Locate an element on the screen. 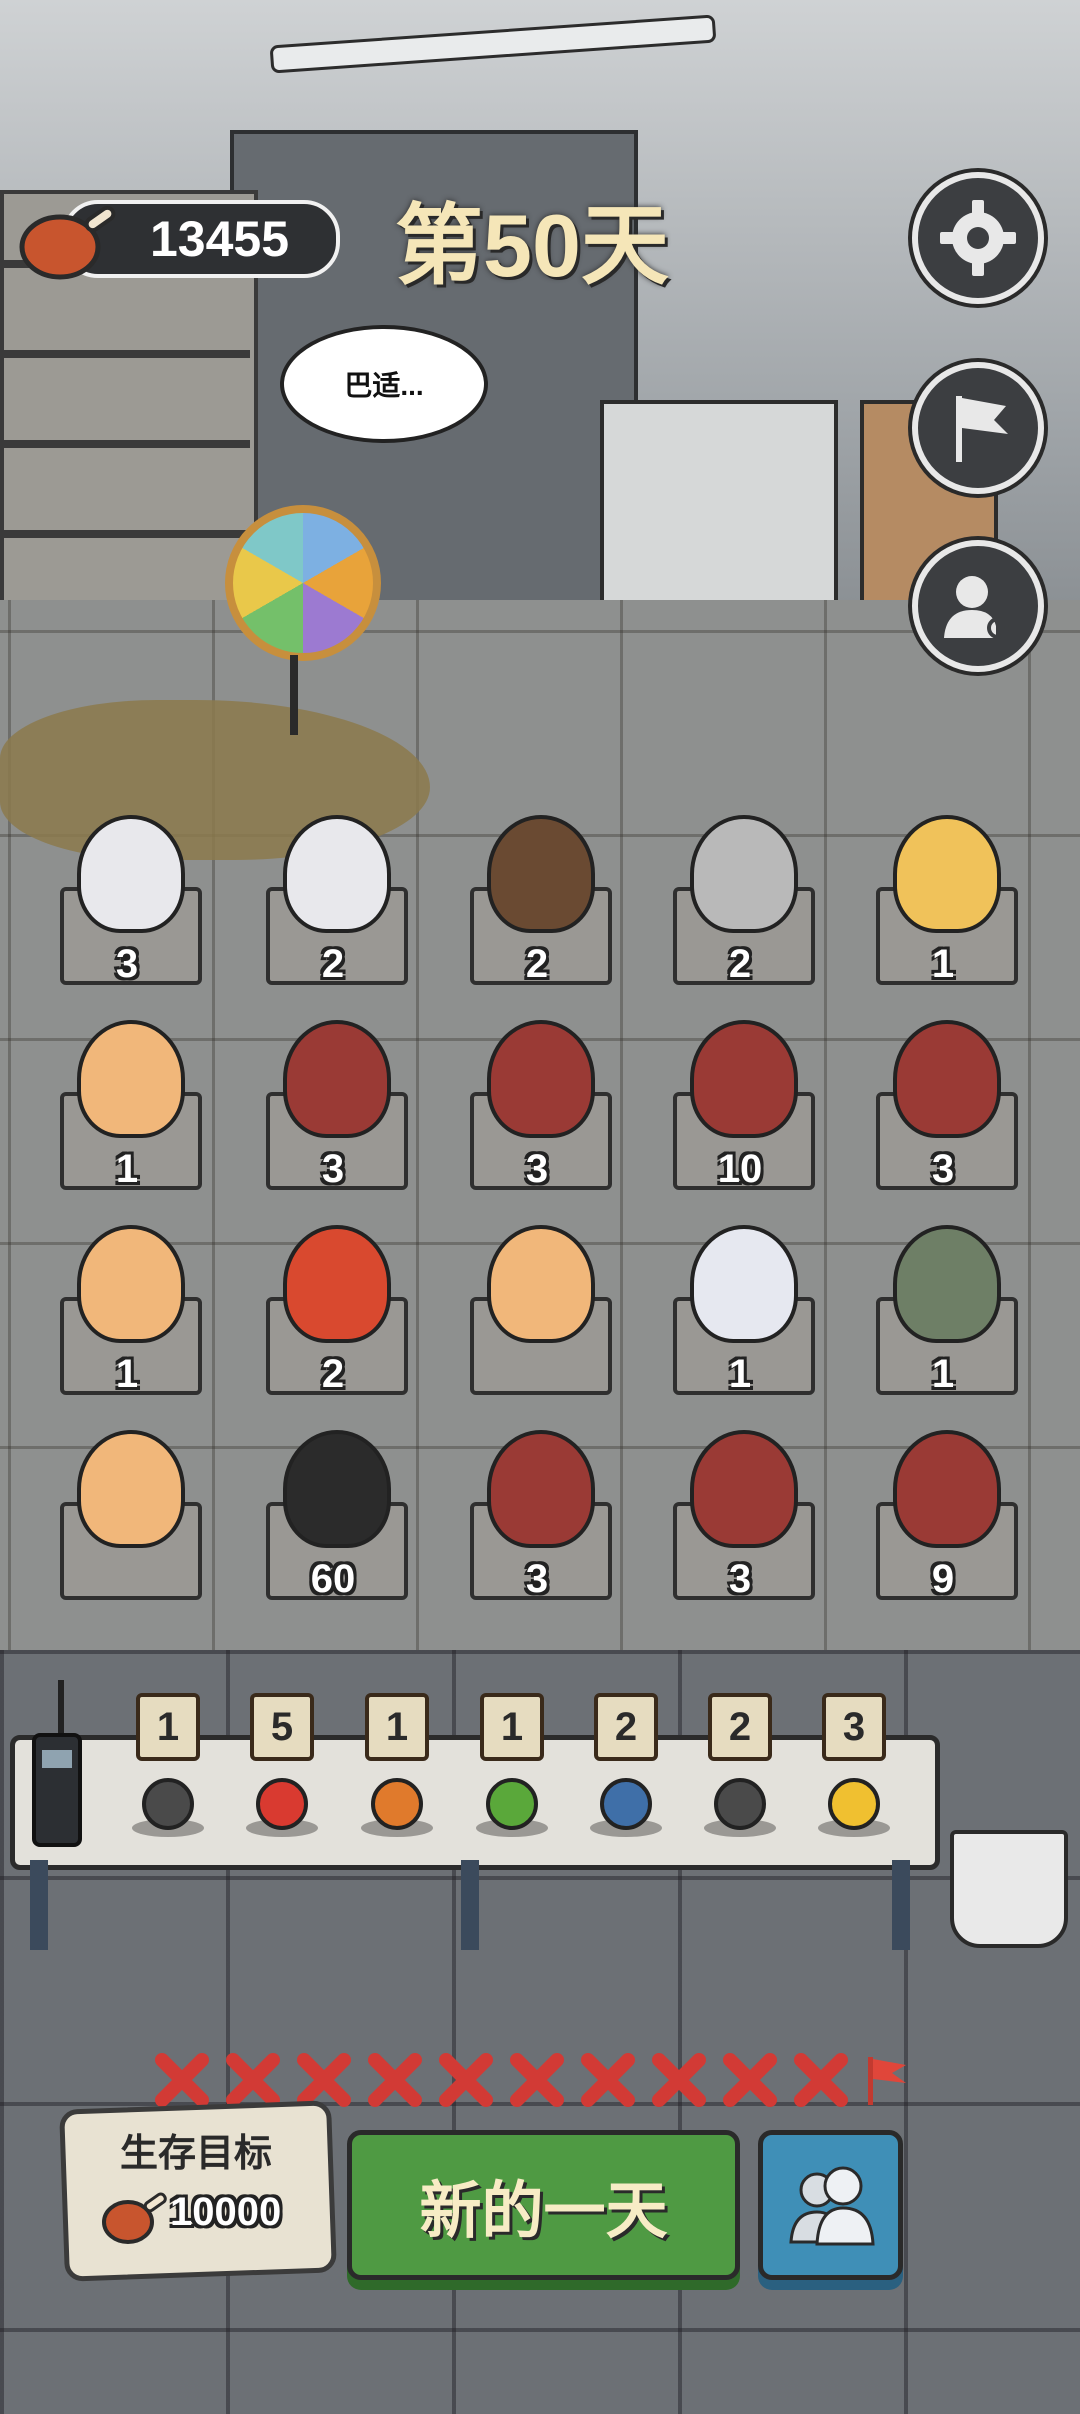  settings-button is located at coordinates (978, 238).